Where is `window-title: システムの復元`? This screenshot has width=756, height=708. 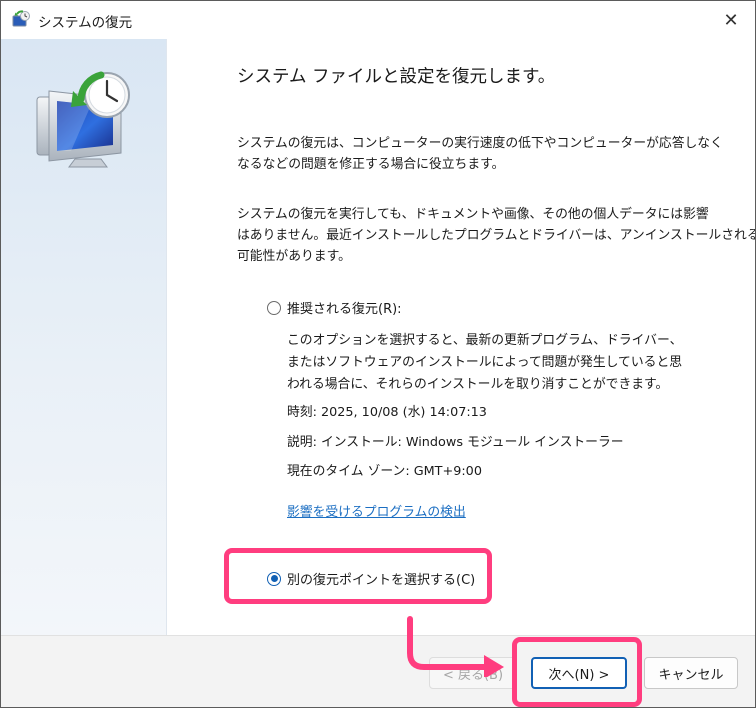
window-title: システムの復元 is located at coordinates (85, 23).